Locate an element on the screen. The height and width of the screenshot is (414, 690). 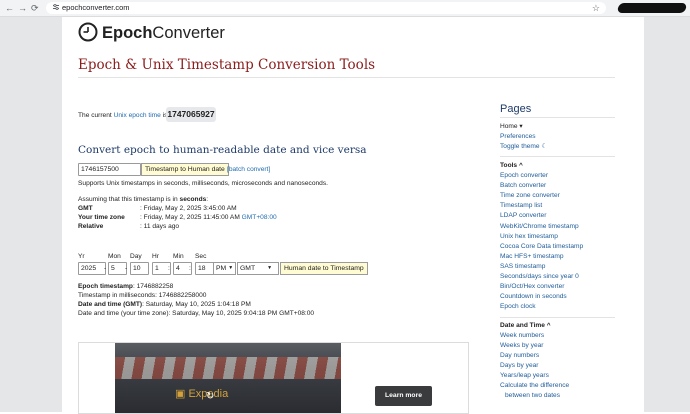
sidebar-link: Weeks by year is located at coordinates (522, 345).